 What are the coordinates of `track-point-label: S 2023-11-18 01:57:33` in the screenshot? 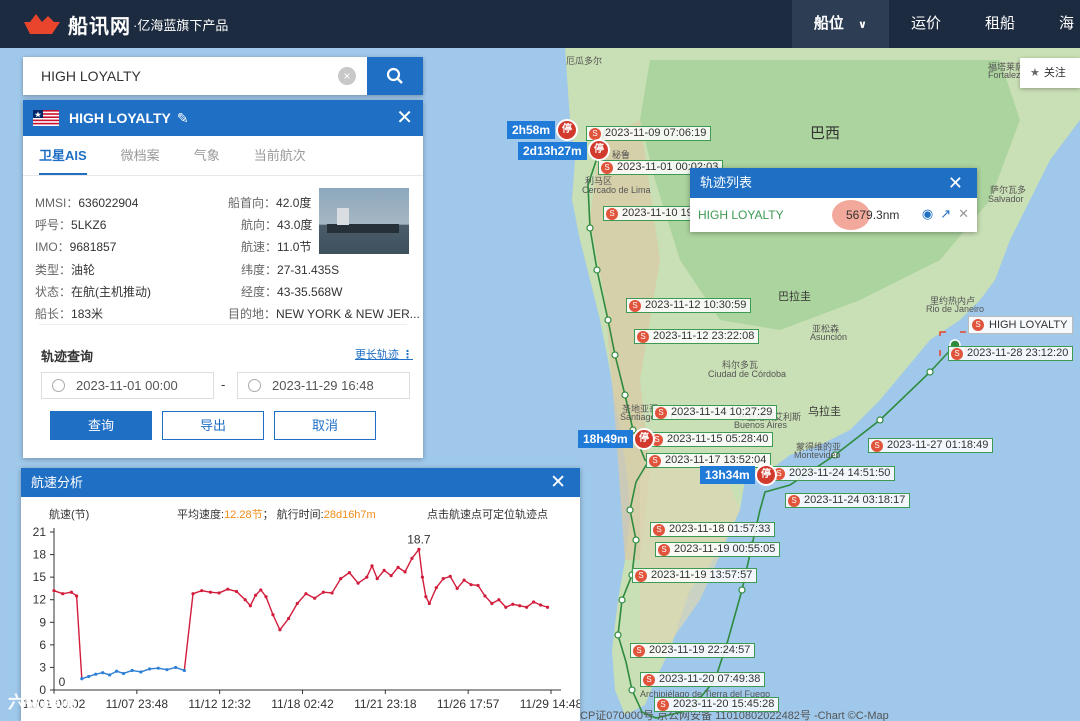 It's located at (713, 529).